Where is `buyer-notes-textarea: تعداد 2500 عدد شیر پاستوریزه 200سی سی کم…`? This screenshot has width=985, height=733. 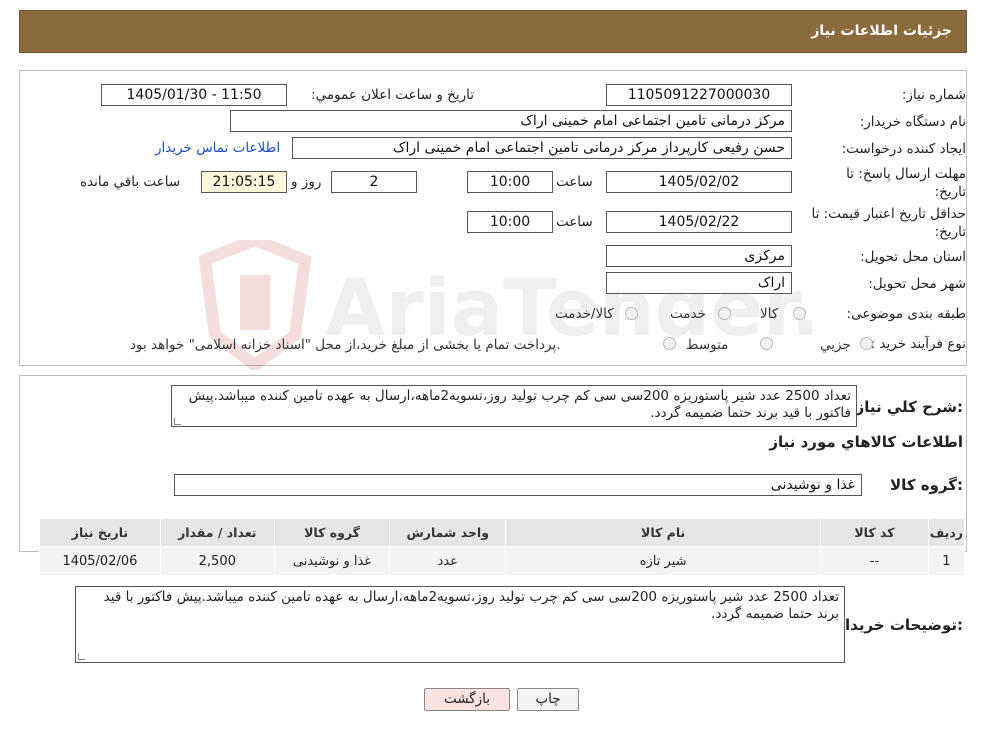 buyer-notes-textarea: تعداد 2500 عدد شیر پاستوریزه 200سی سی کم… is located at coordinates (460, 624).